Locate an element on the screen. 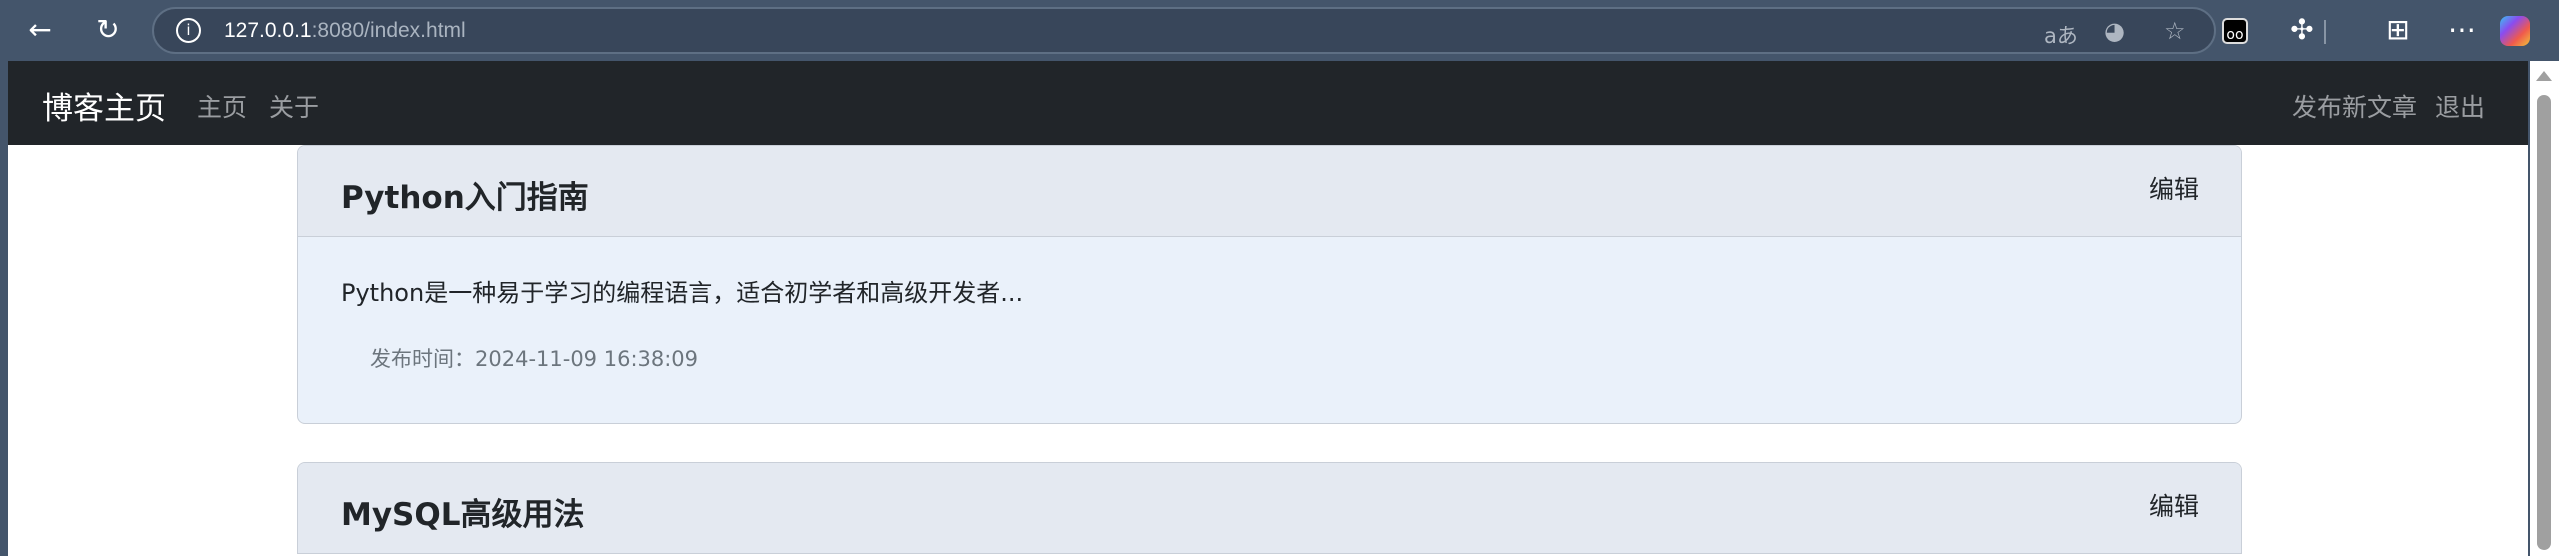 The width and height of the screenshot is (2559, 556). favorite-star-icon: ☆ is located at coordinates (2175, 31).